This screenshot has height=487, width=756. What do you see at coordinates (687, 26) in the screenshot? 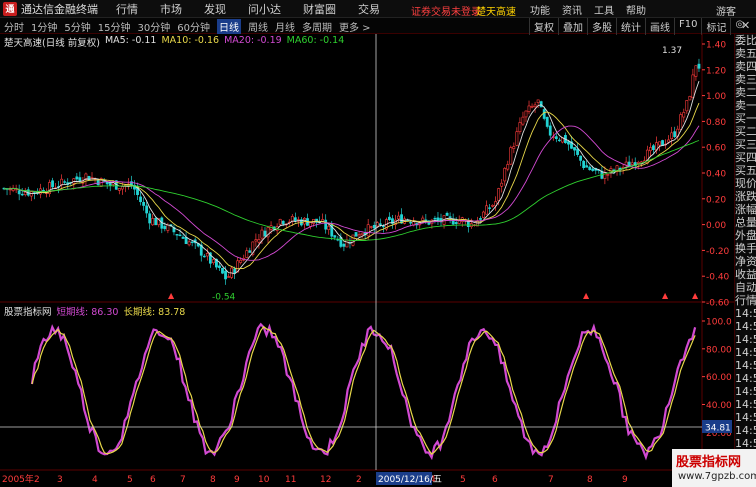
I see `f10-button: F10` at bounding box center [687, 26].